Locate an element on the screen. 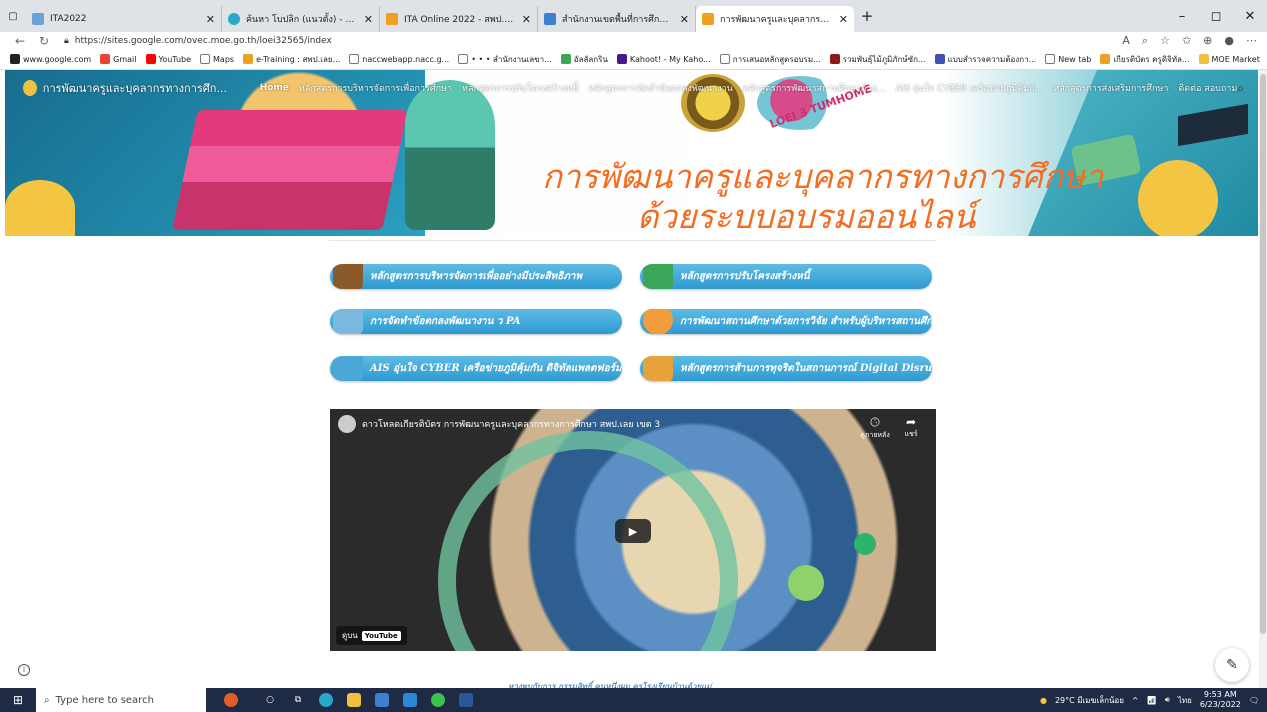 This screenshot has height=712, width=1267. windows-start-button: ⊞ is located at coordinates (18, 700).